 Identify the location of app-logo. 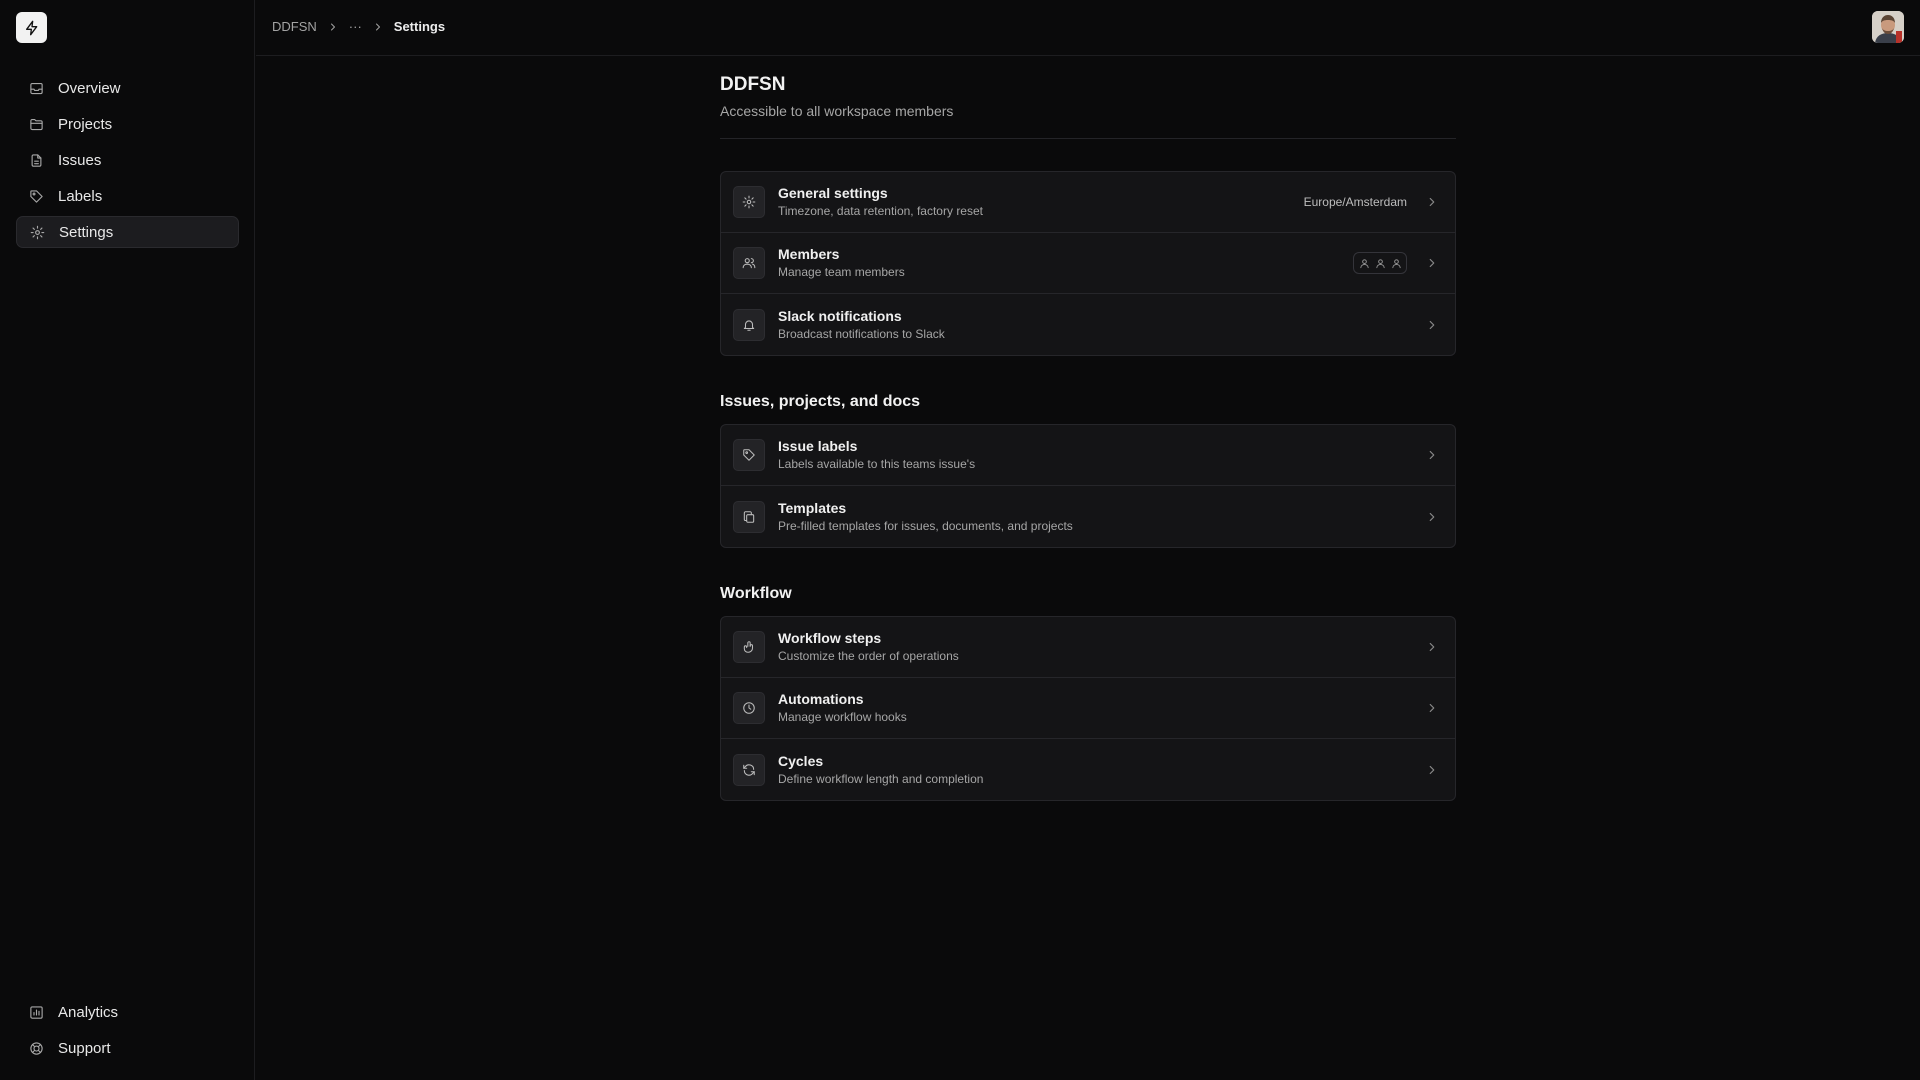
(31, 27).